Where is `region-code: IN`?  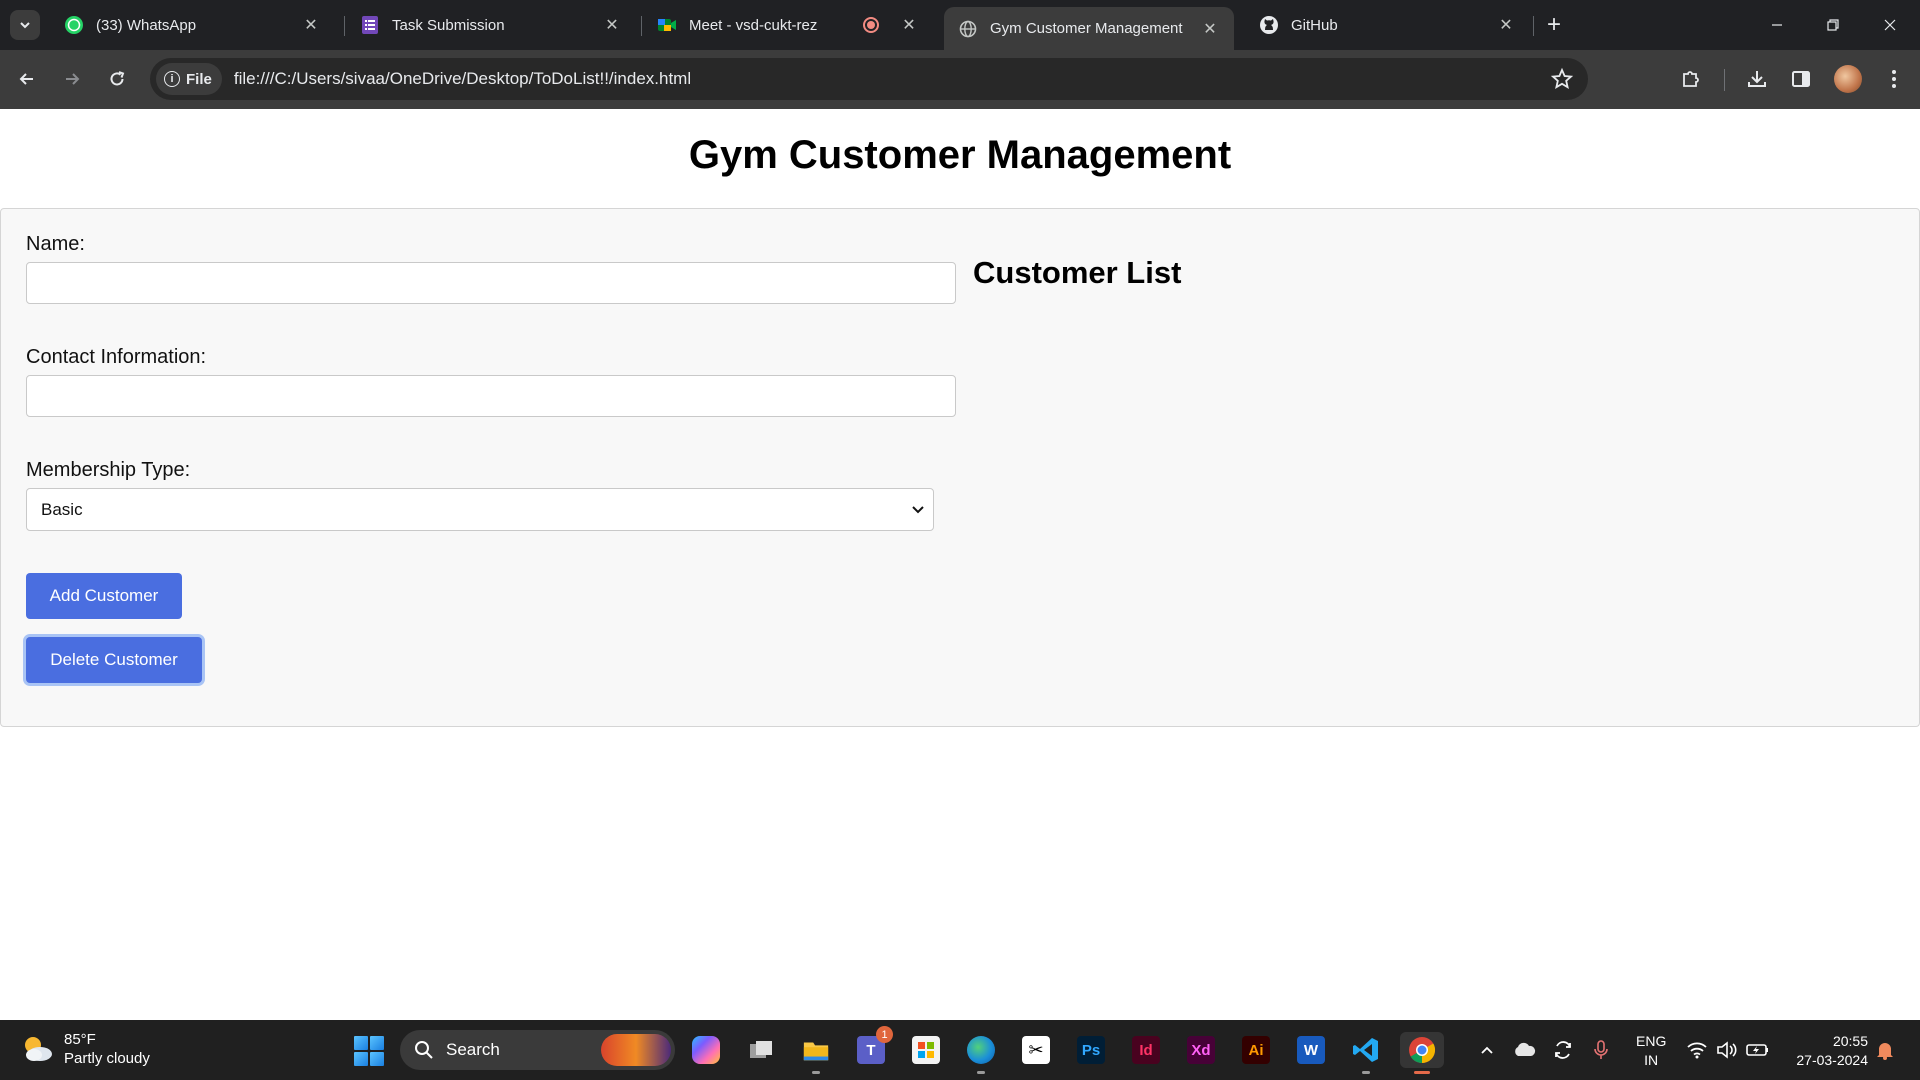 region-code: IN is located at coordinates (1651, 1060).